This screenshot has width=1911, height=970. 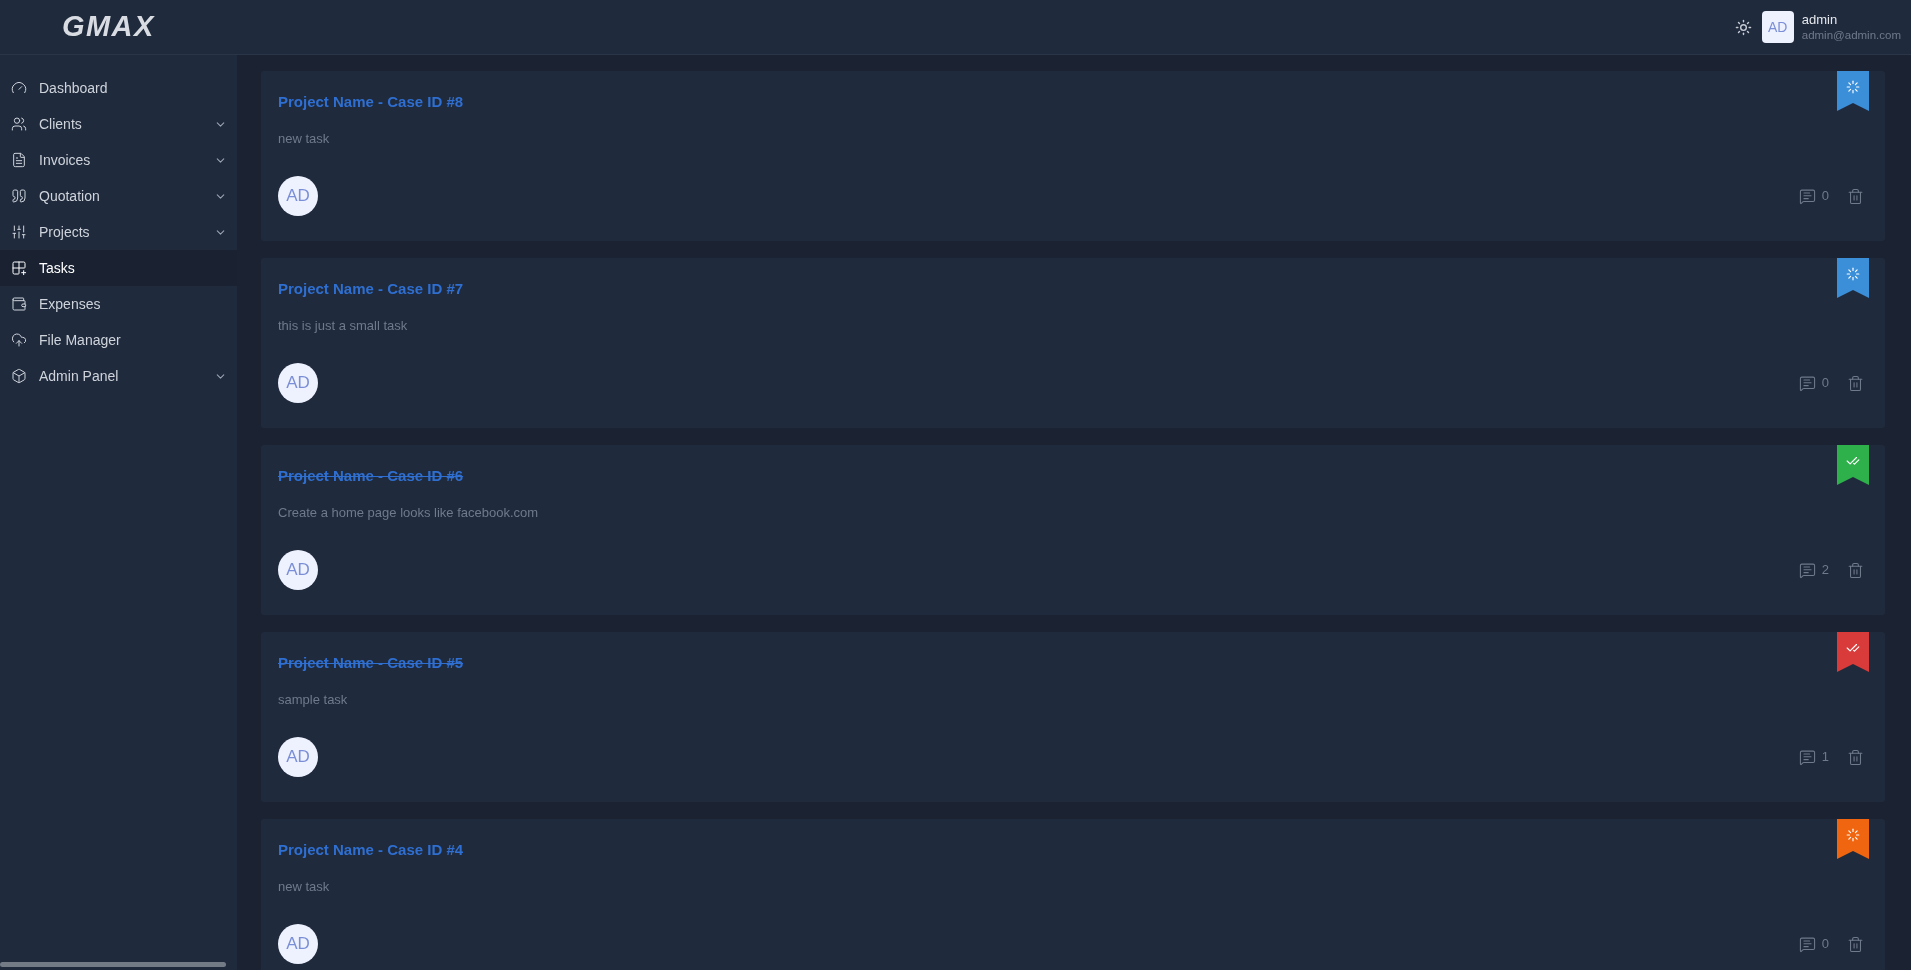 I want to click on comment-count: 1, so click(x=1825, y=757).